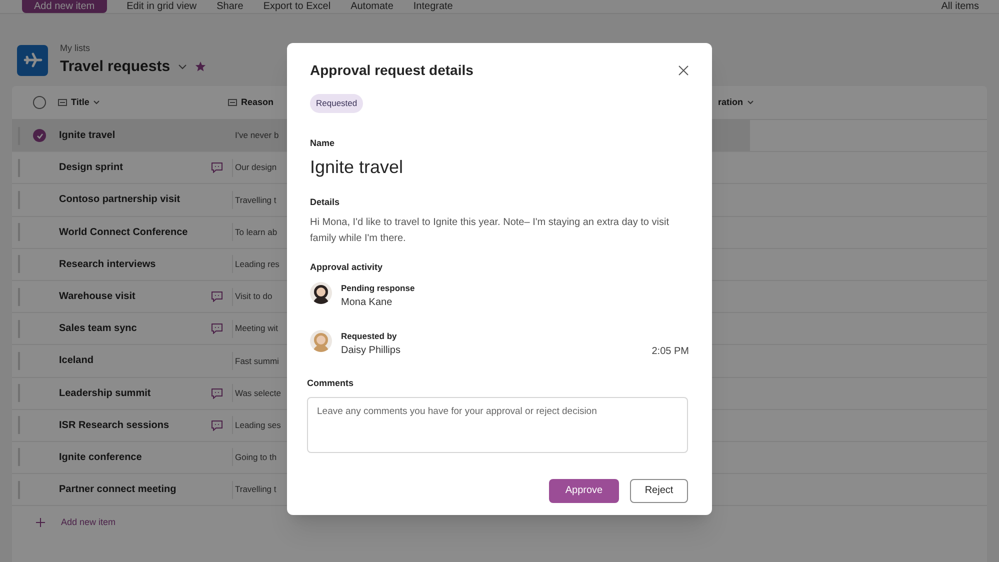 This screenshot has width=999, height=562. What do you see at coordinates (253, 296) in the screenshot?
I see `reason-cell: Visit to do` at bounding box center [253, 296].